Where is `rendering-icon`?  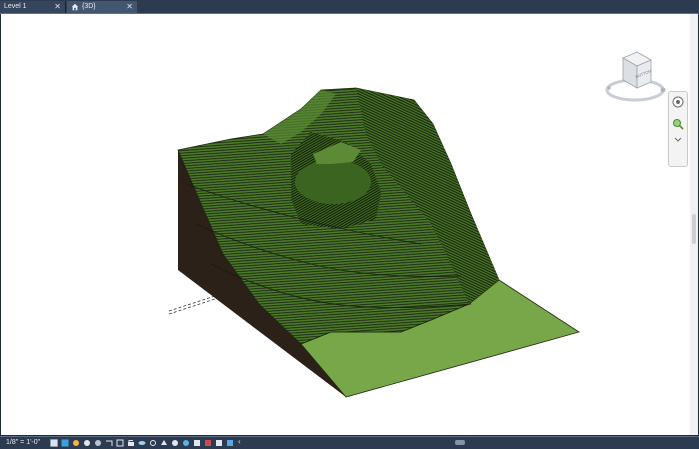
rendering-icon is located at coordinates (98, 443).